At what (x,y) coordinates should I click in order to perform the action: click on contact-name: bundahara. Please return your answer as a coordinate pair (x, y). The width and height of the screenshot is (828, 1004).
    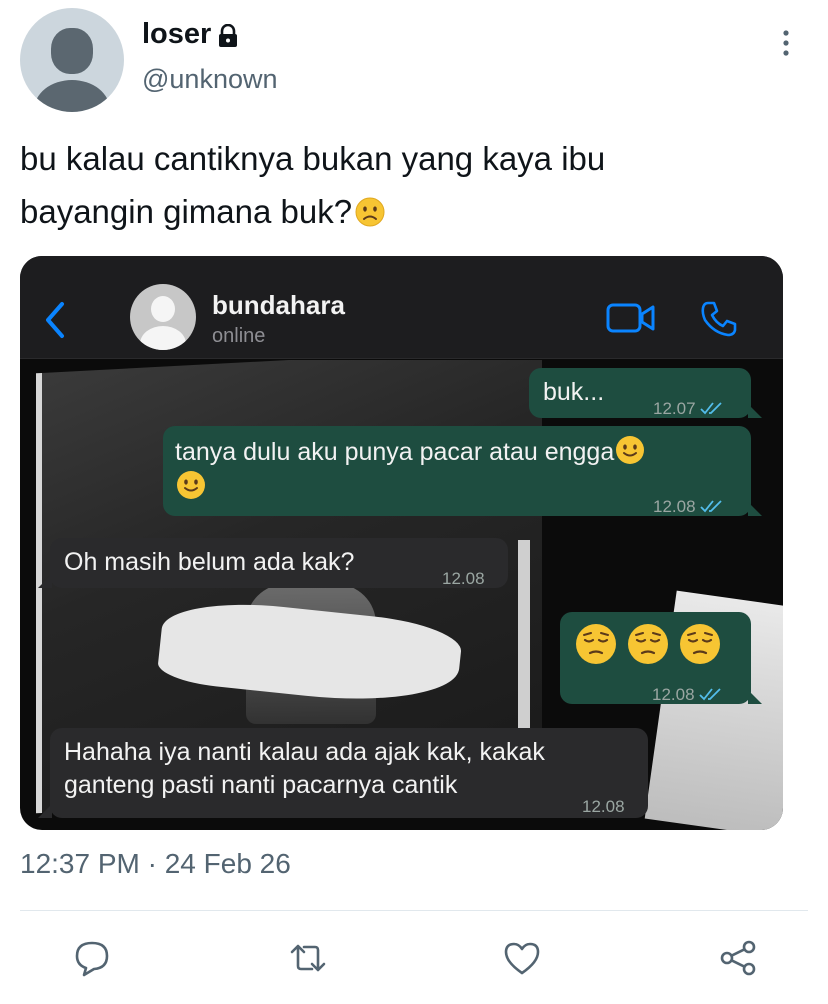
    Looking at the image, I should click on (278, 305).